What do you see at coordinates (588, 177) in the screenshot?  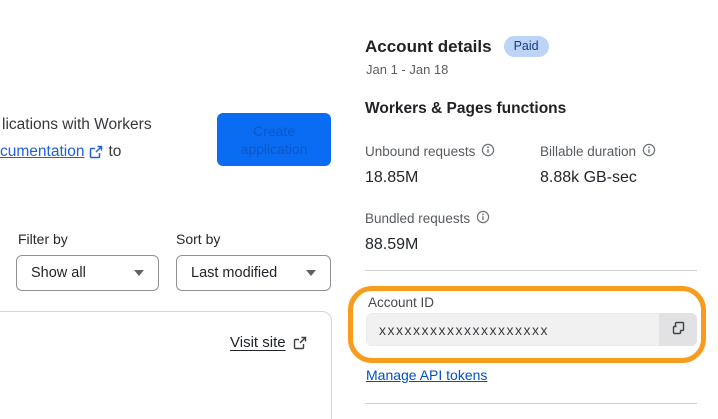 I see `stat-value: 8.88k GB-sec` at bounding box center [588, 177].